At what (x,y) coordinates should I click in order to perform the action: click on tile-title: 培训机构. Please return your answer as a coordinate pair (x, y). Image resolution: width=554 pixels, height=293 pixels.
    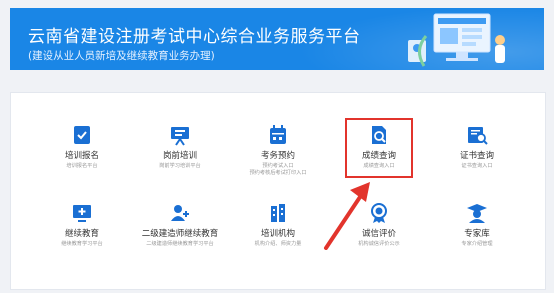
    Looking at the image, I should click on (277, 234).